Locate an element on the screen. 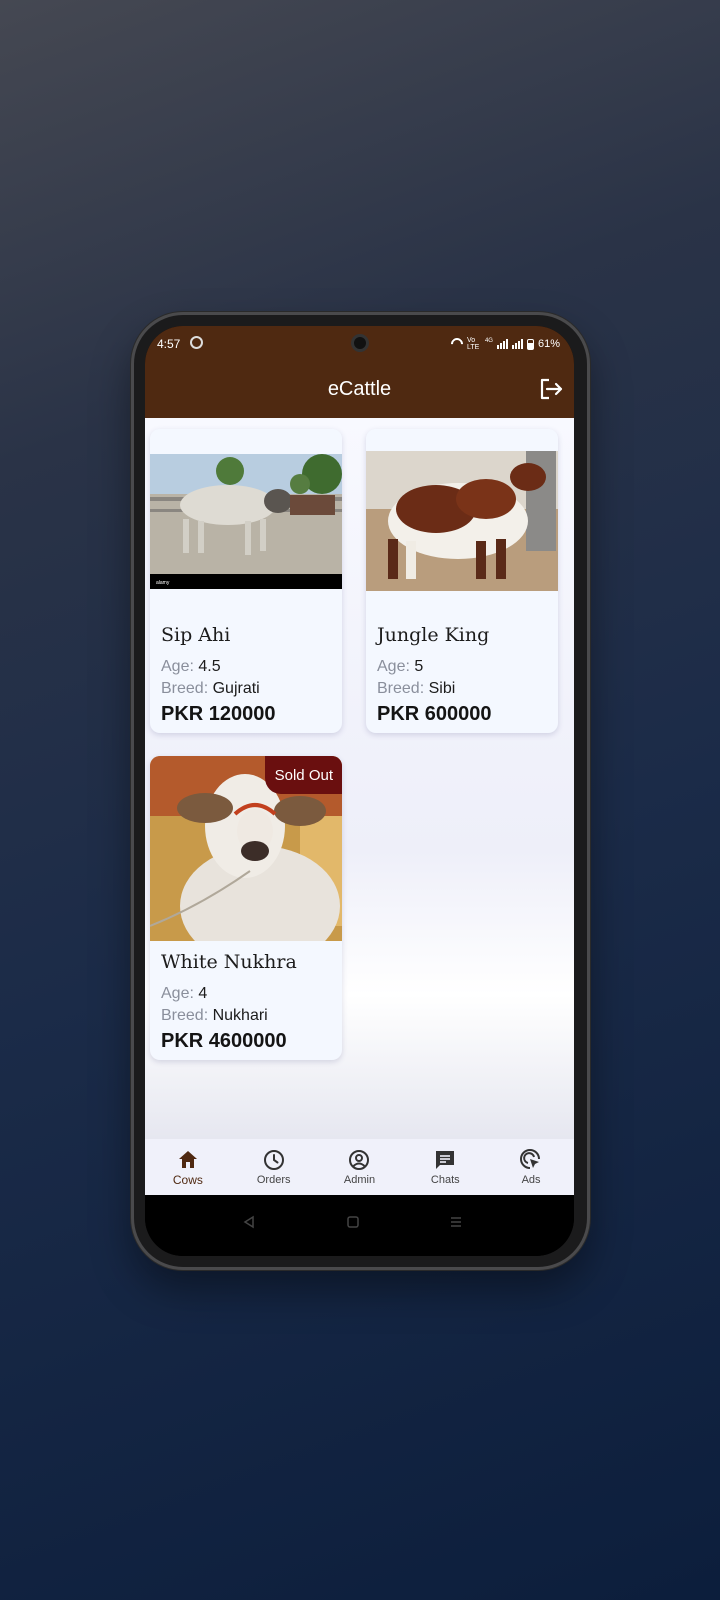 The height and width of the screenshot is (1600, 720). cow-age: Age: 4 is located at coordinates (184, 994).